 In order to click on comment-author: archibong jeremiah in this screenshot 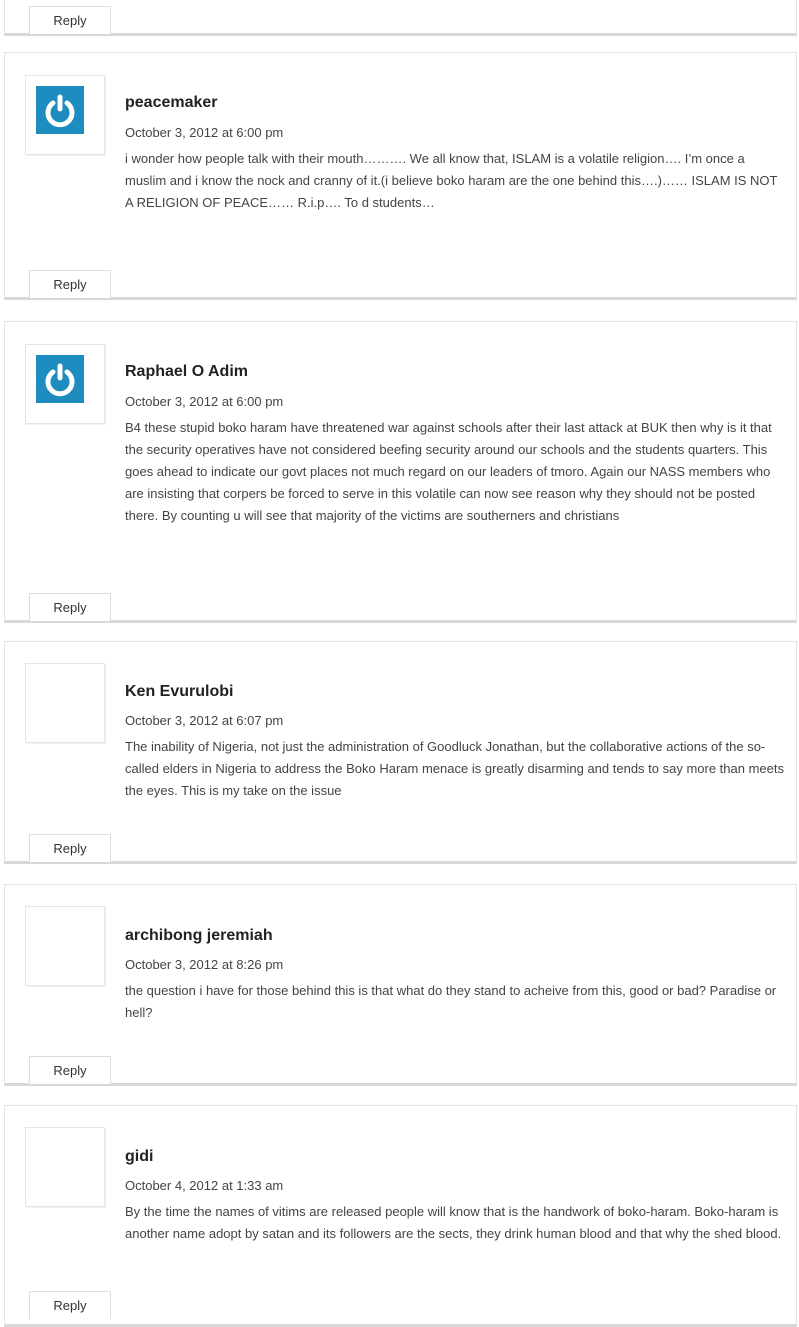, I will do `click(199, 936)`.